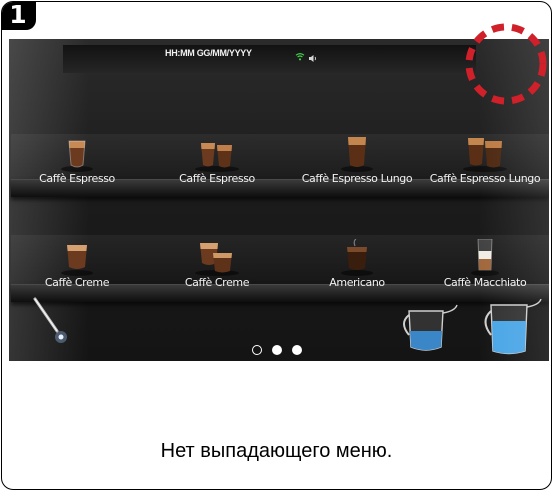 This screenshot has width=553, height=491. What do you see at coordinates (77, 260) in the screenshot?
I see `creme-cup-icon` at bounding box center [77, 260].